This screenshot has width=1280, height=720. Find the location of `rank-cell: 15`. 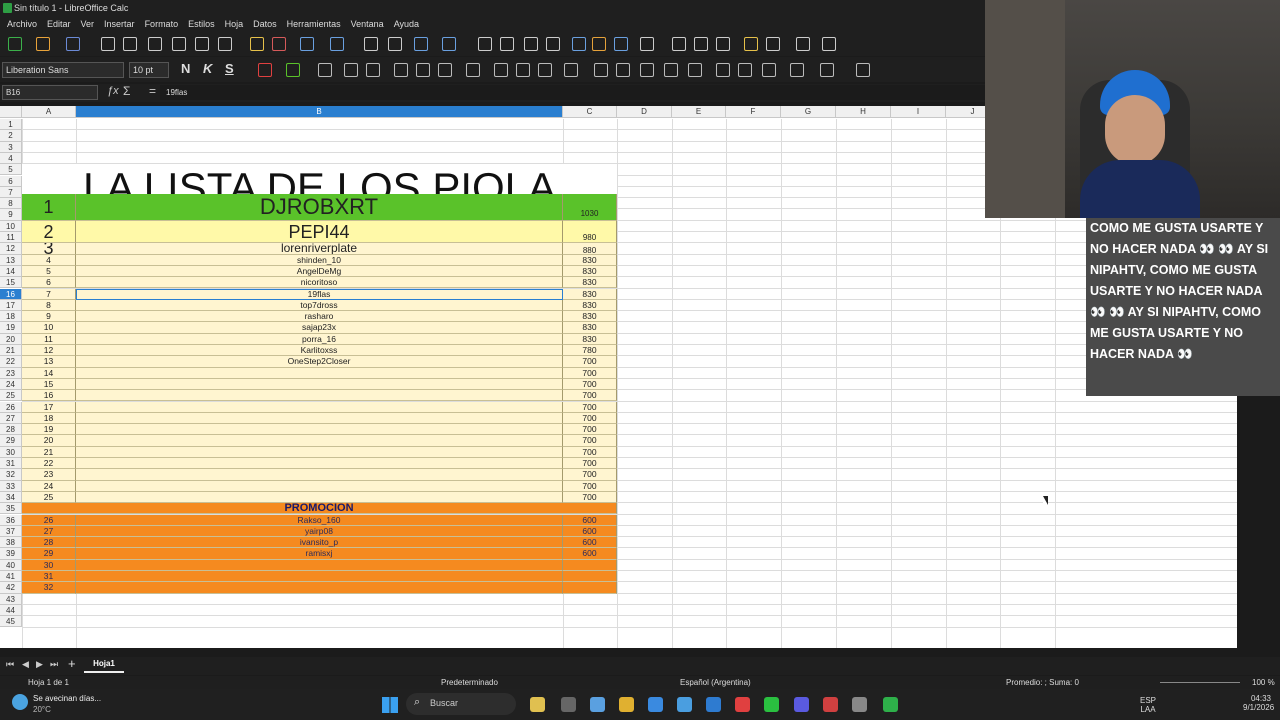

rank-cell: 15 is located at coordinates (49, 384).